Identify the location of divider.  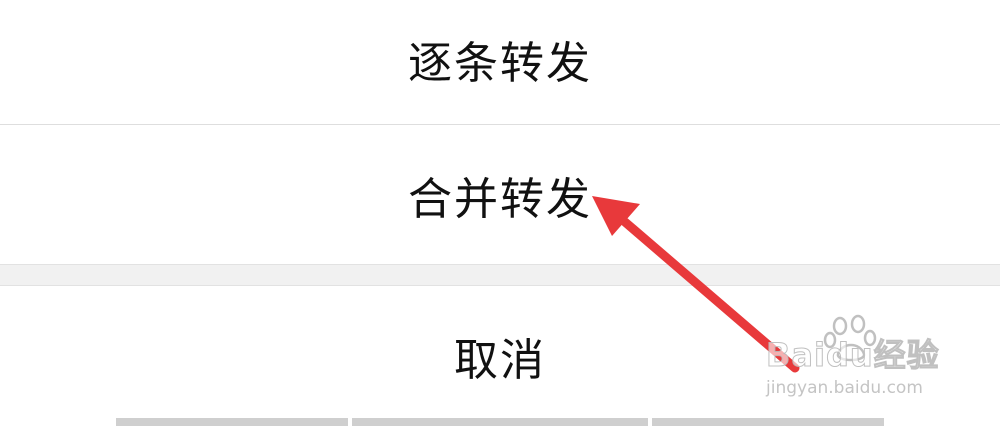
(500, 124).